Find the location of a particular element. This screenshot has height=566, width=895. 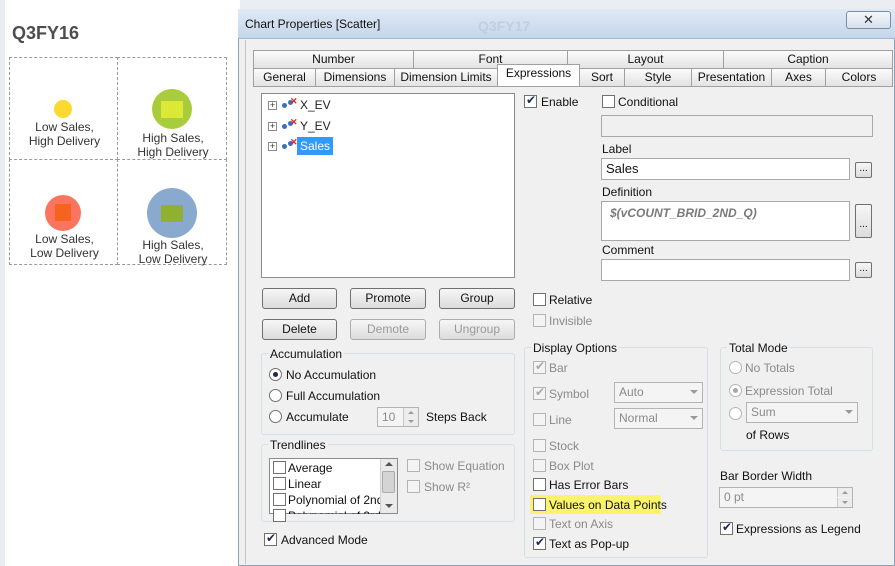

definition-caption: Definition is located at coordinates (627, 192).